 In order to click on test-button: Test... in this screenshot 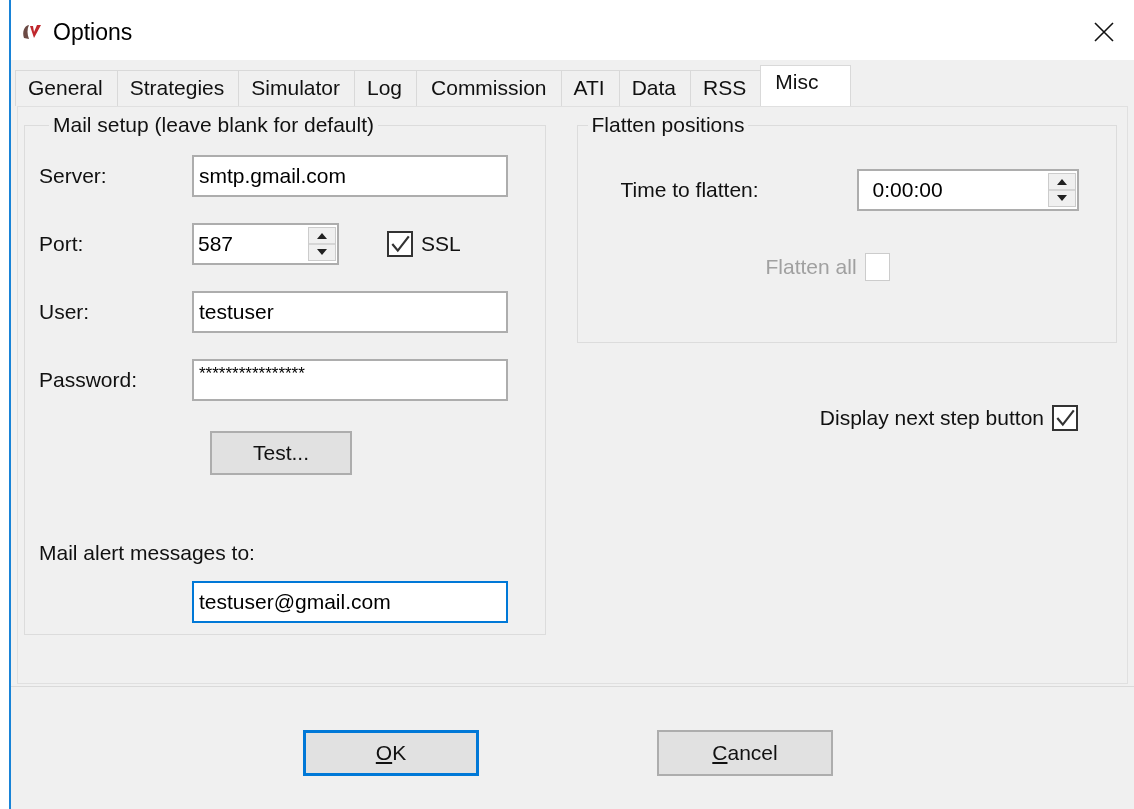, I will do `click(281, 453)`.